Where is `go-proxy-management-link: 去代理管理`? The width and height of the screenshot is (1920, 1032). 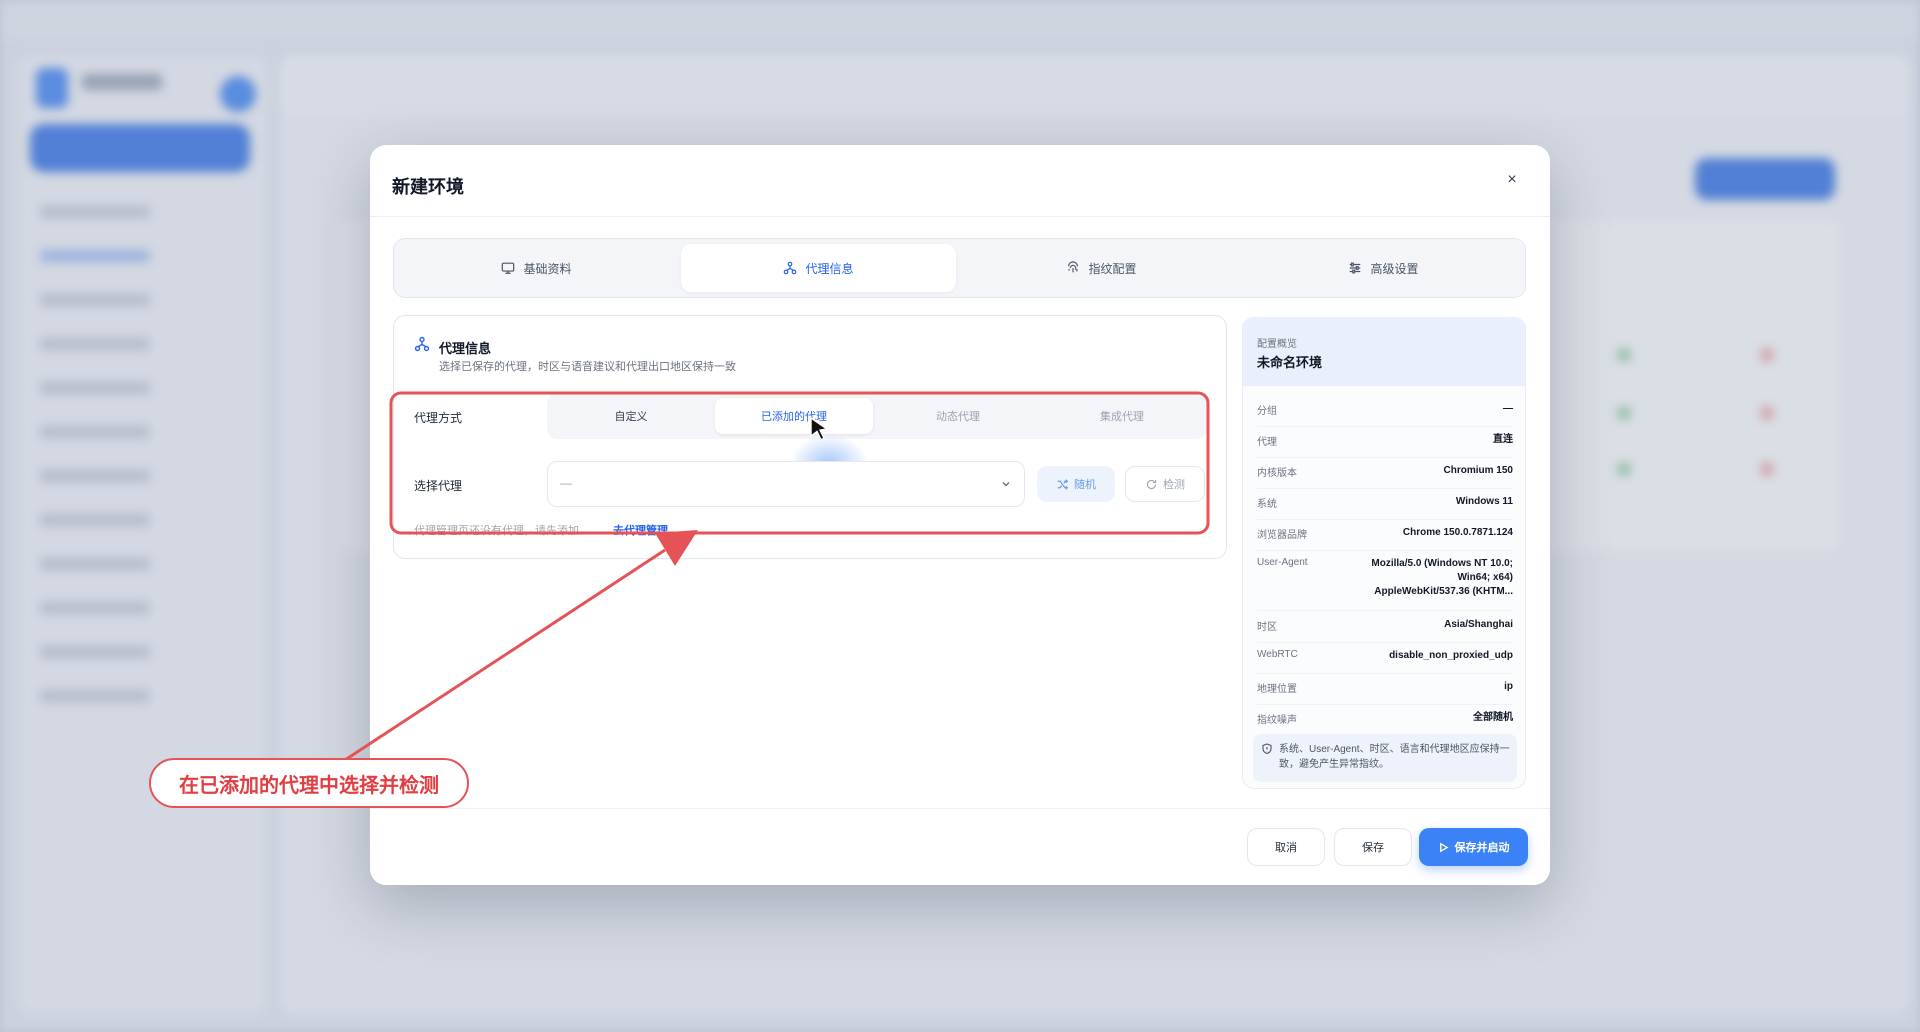 go-proxy-management-link: 去代理管理 is located at coordinates (640, 530).